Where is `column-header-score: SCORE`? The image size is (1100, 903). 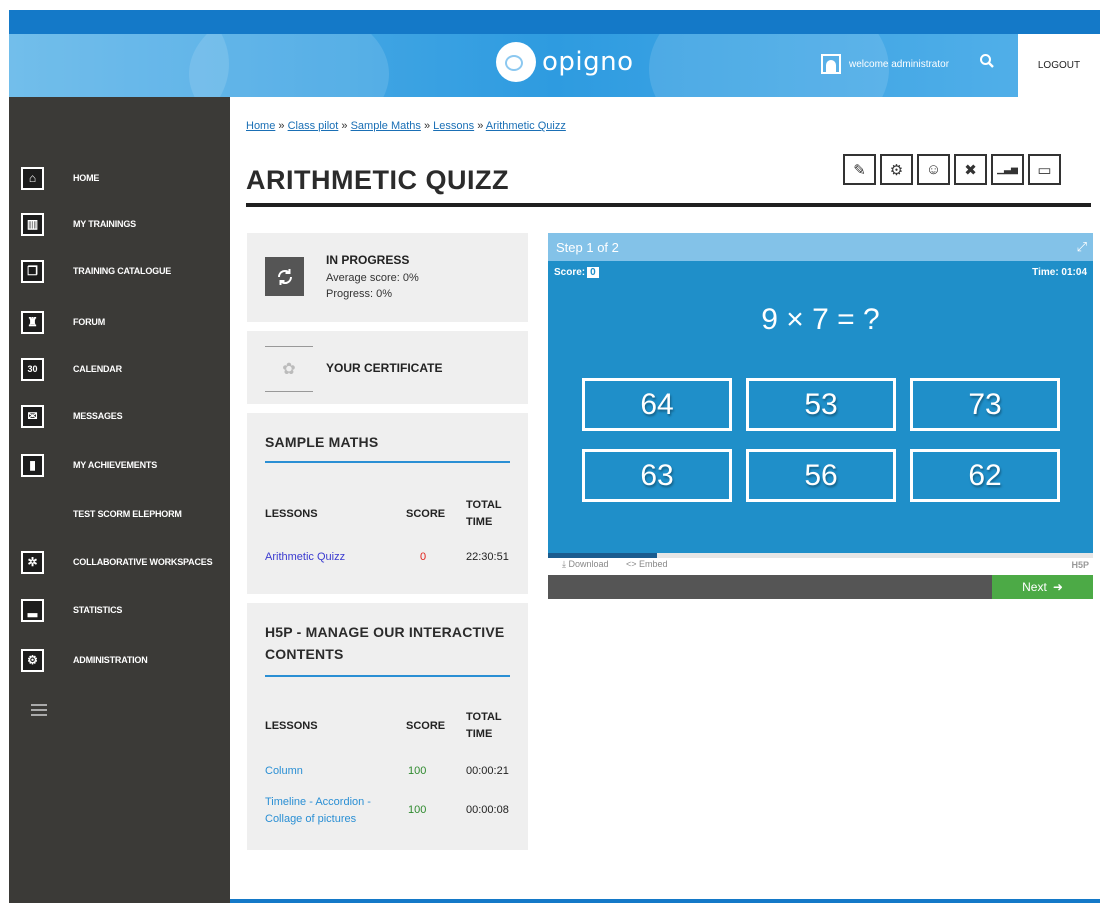
column-header-score: SCORE is located at coordinates (426, 726).